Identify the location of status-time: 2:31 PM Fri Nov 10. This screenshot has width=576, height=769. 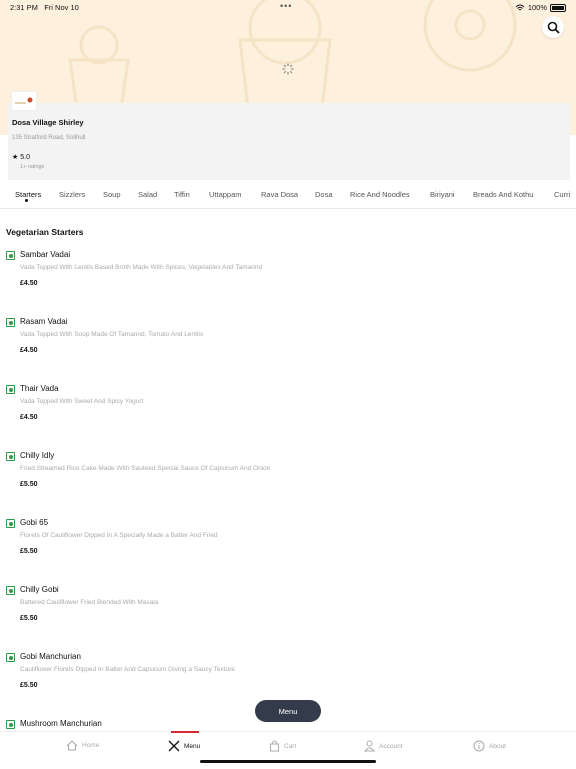
(44, 7).